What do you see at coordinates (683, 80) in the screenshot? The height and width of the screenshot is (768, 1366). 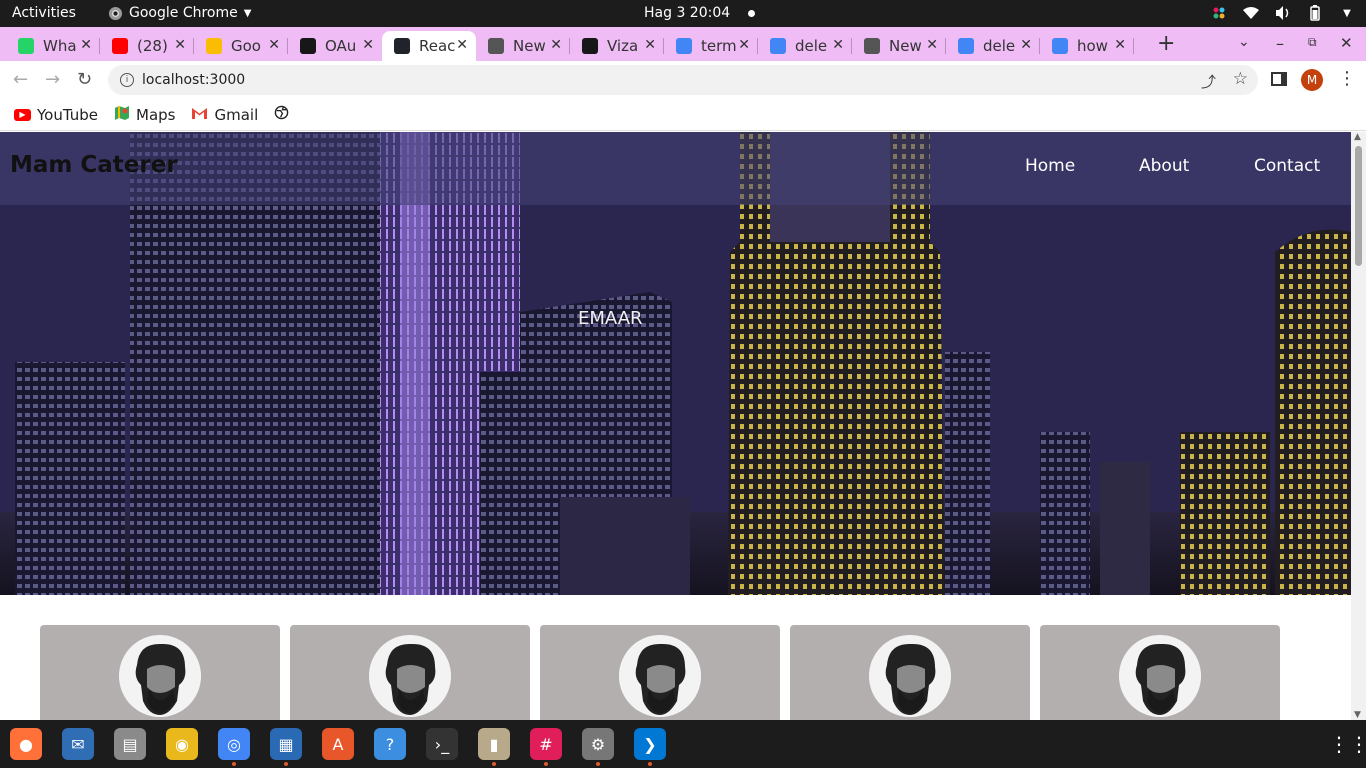 I see `address-bar: i localhost:3000 ⤴ ☆` at bounding box center [683, 80].